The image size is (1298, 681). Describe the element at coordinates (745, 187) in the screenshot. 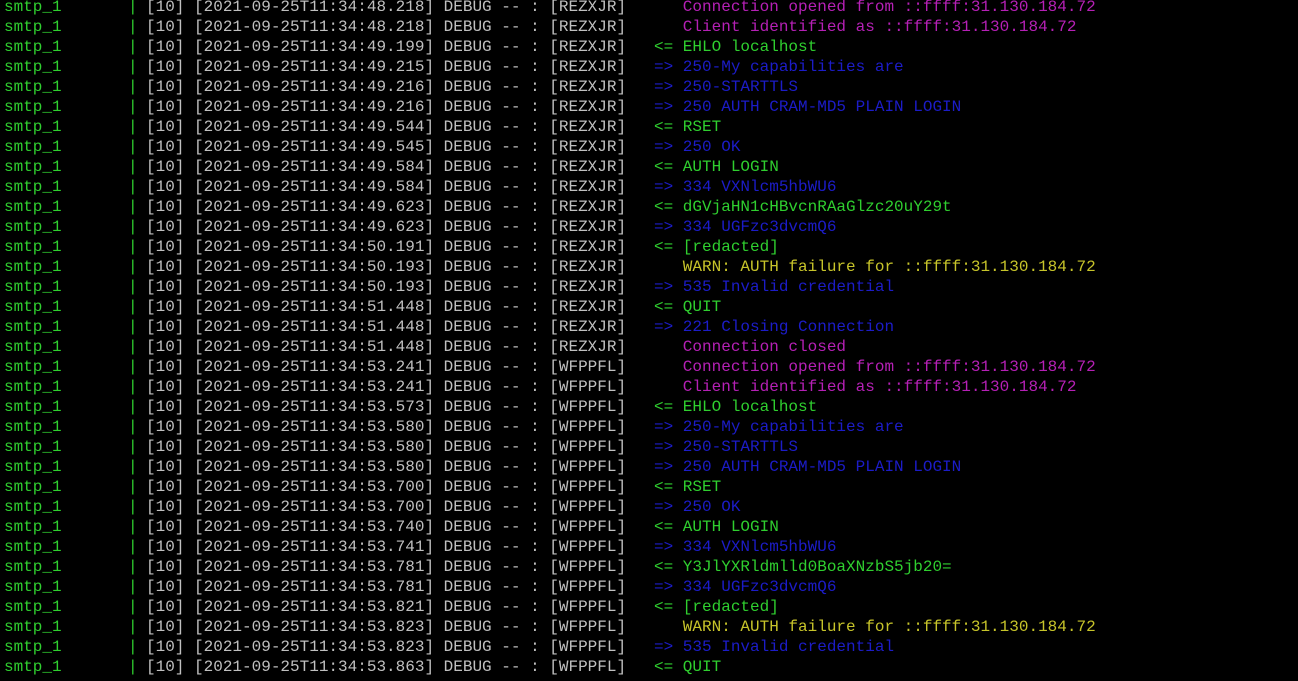

I see `log-message: => 334 VXNlcm5hbWU6` at that location.